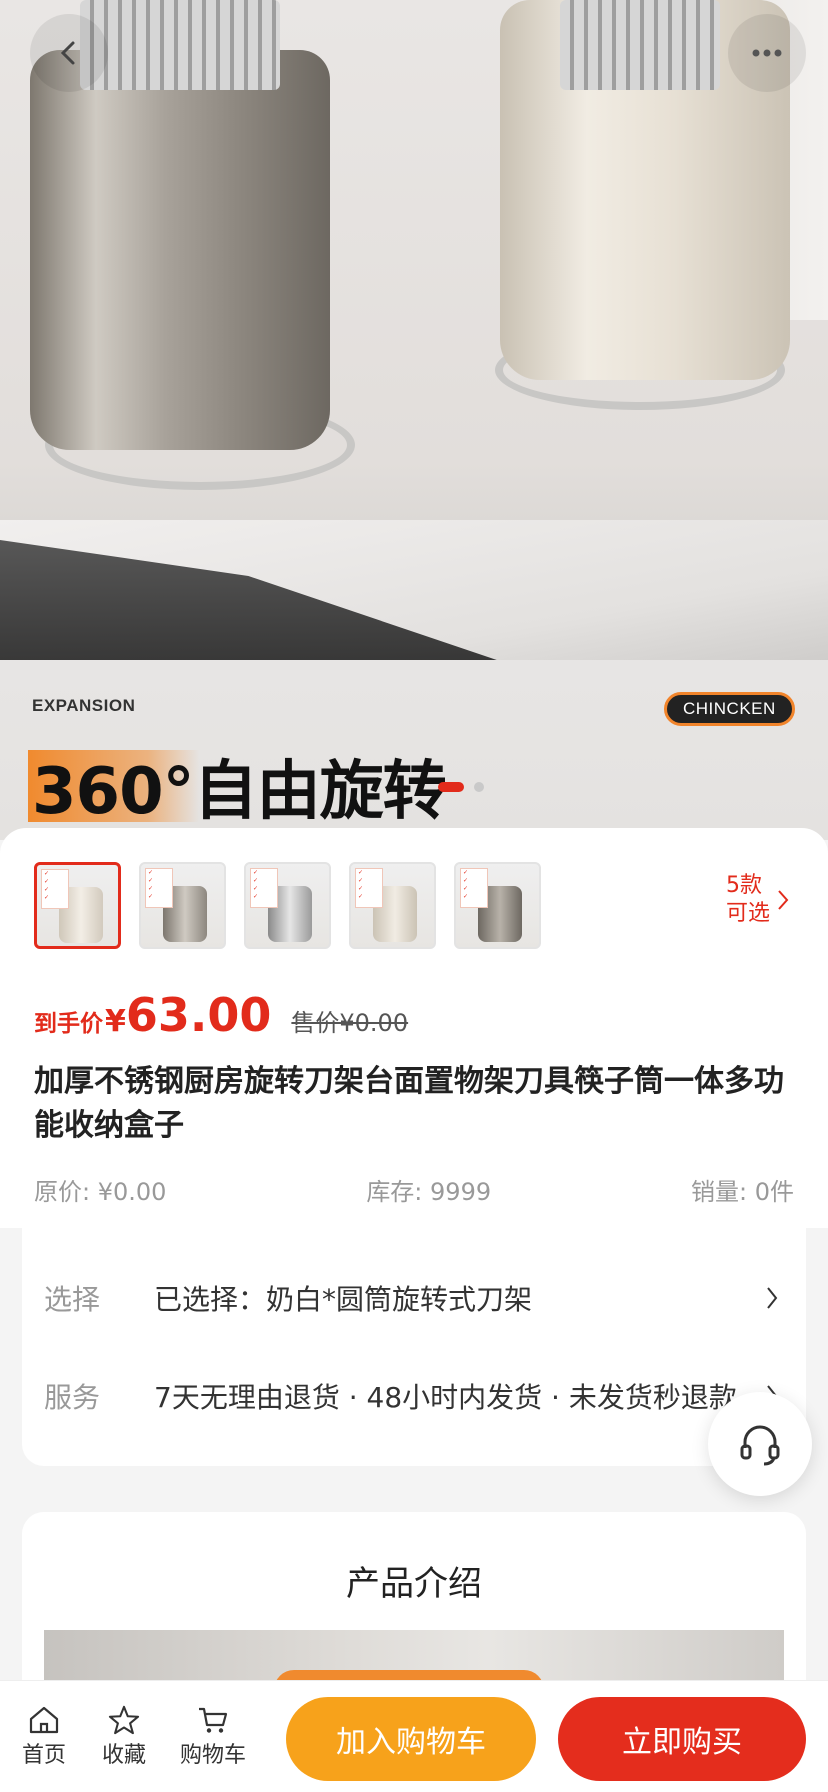 The height and width of the screenshot is (1792, 828). I want to click on utensils-right, so click(640, 45).